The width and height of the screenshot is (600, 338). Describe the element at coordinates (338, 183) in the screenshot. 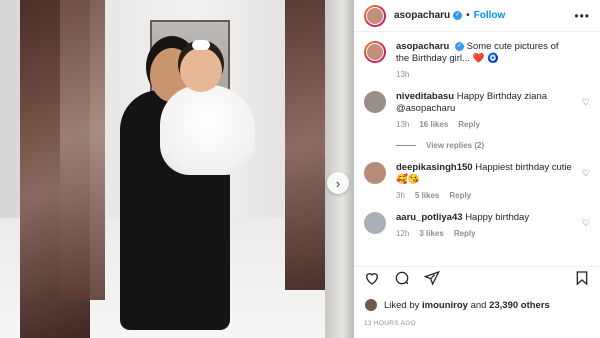

I see `next-arrow-icon: ›` at that location.